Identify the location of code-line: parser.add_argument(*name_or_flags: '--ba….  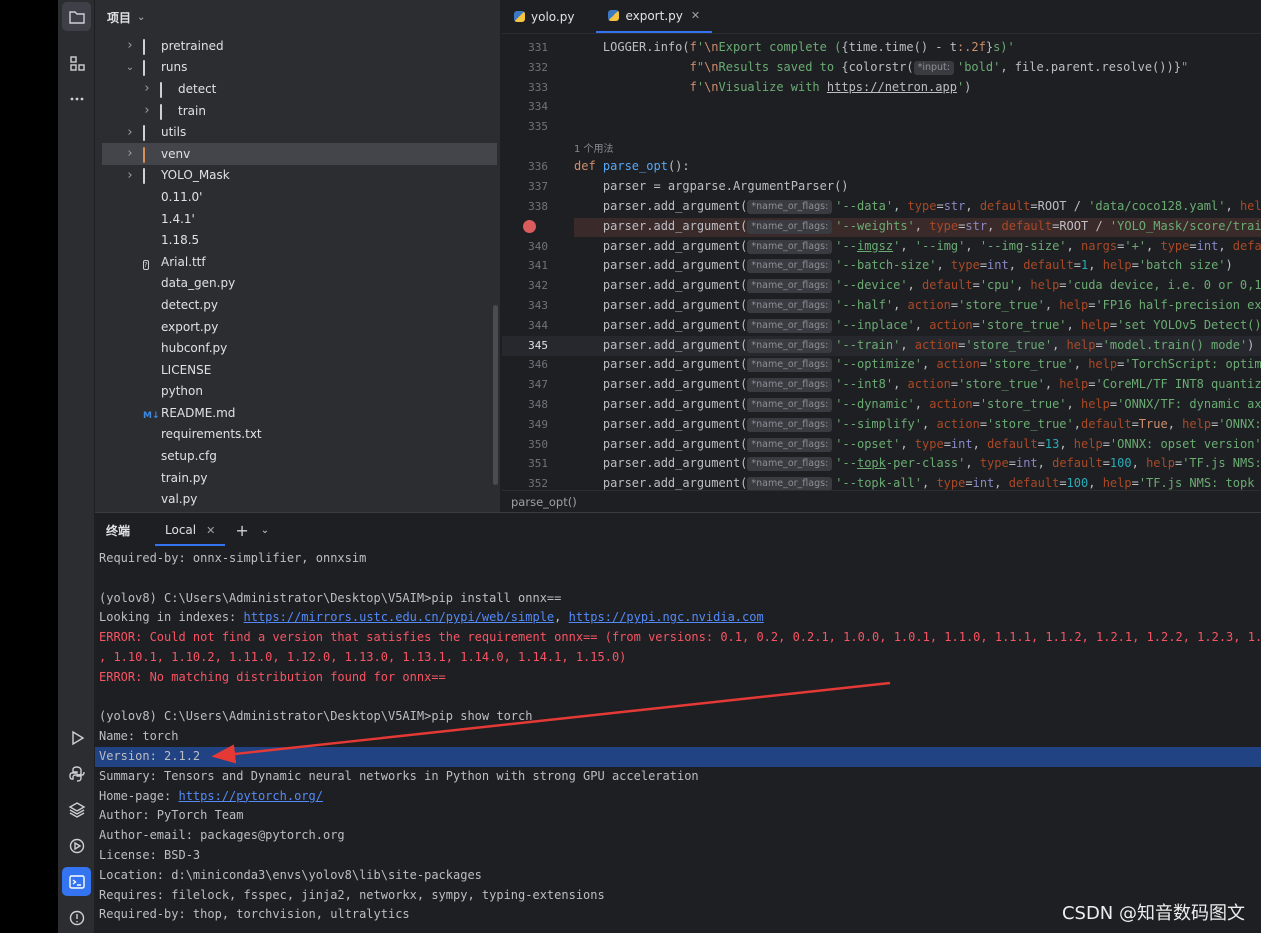
(903, 266).